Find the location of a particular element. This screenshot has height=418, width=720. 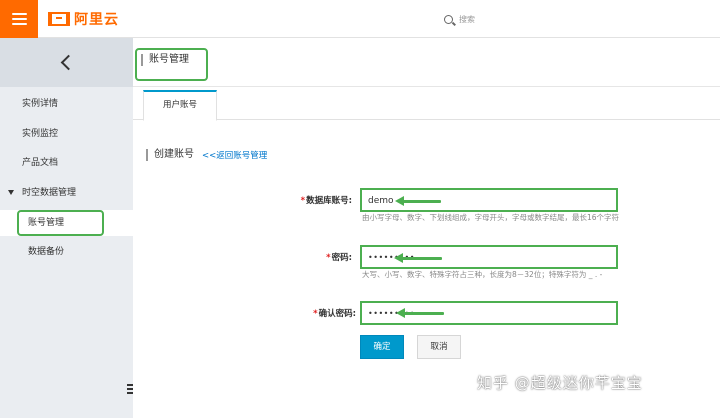

chevron-left-icon is located at coordinates (68, 62).